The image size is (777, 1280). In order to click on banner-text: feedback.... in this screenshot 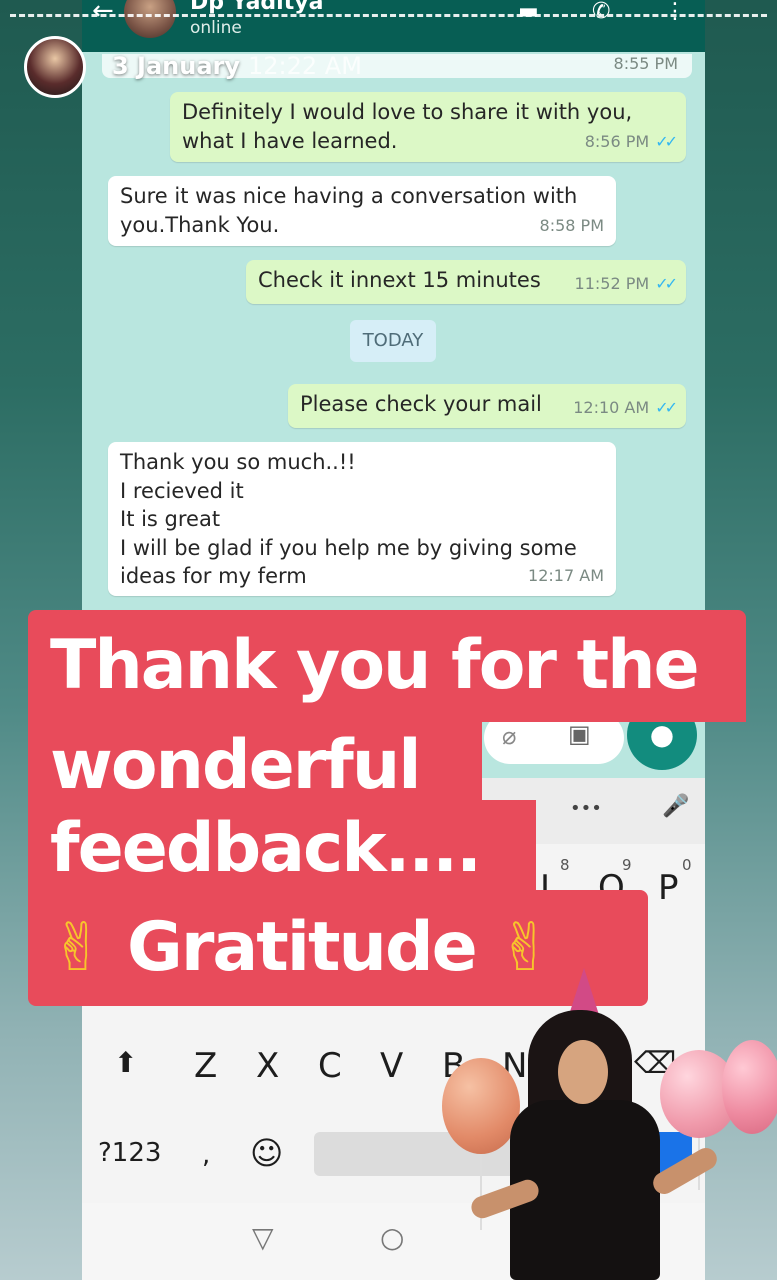, I will do `click(266, 848)`.